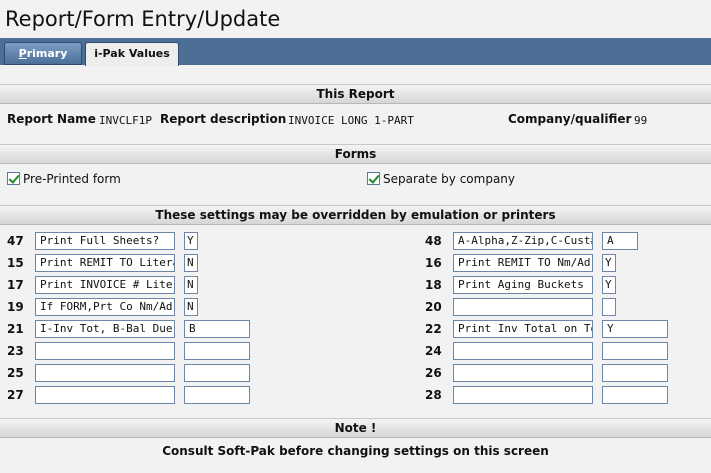 Image resolution: width=711 pixels, height=473 pixels. Describe the element at coordinates (570, 119) in the screenshot. I see `company-qualifier-label: Company/qualifier` at that location.